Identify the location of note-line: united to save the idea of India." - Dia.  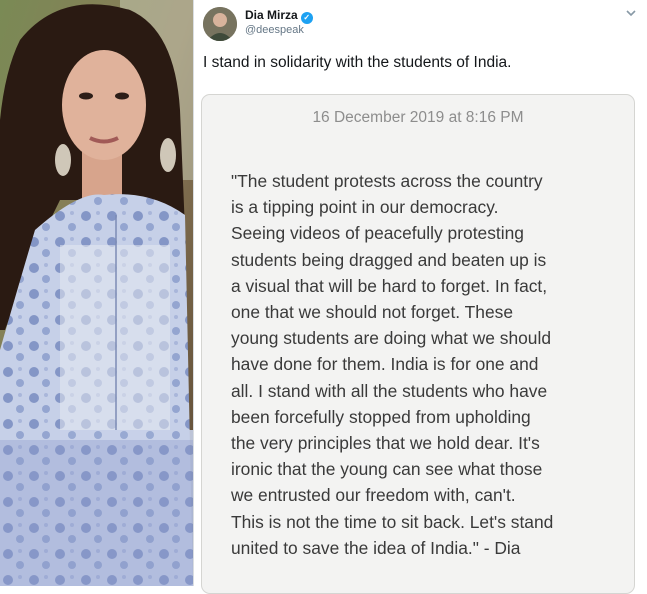
(376, 547).